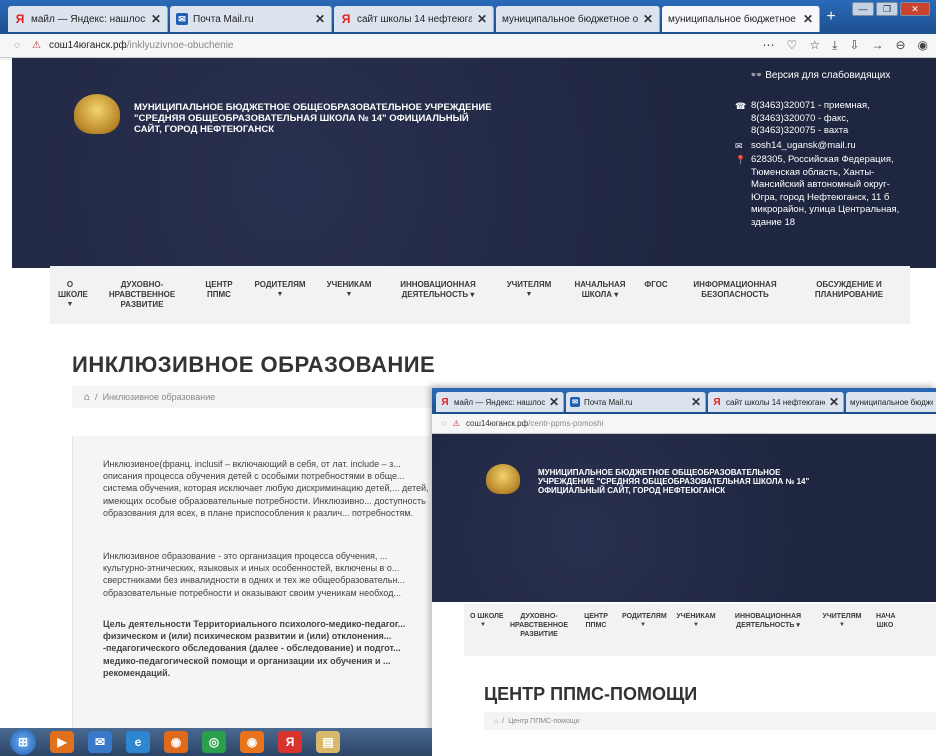 The width and height of the screenshot is (936, 756). What do you see at coordinates (768, 634) in the screenshot?
I see `w2-nav-innovation: ИННОВАЦИОННАЯ ДЕЯТЕЛЬНОСТЬ ▾` at bounding box center [768, 634].